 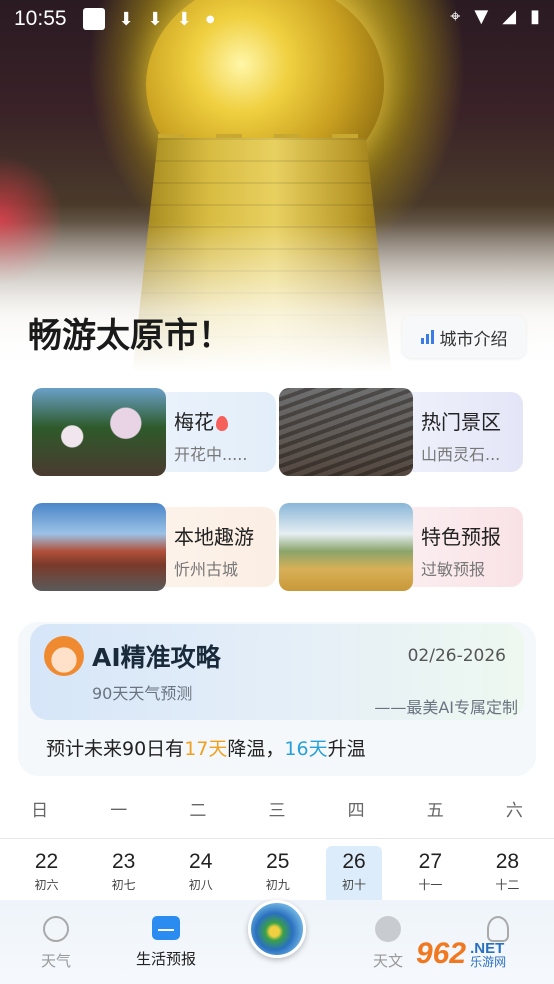 I want to click on card-subtitle: 过敏预报, so click(x=453, y=569).